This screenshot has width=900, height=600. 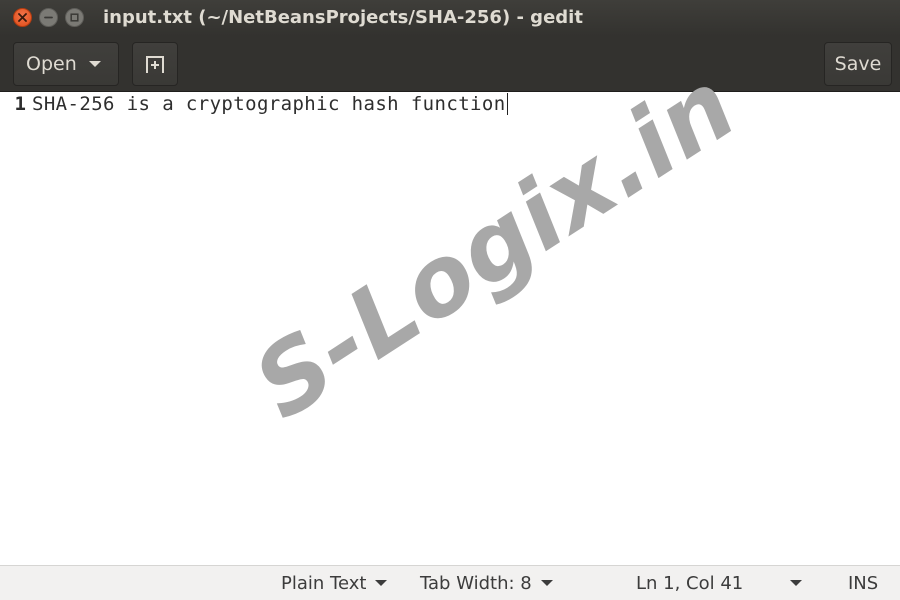 I want to click on new-tab-button, so click(x=155, y=64).